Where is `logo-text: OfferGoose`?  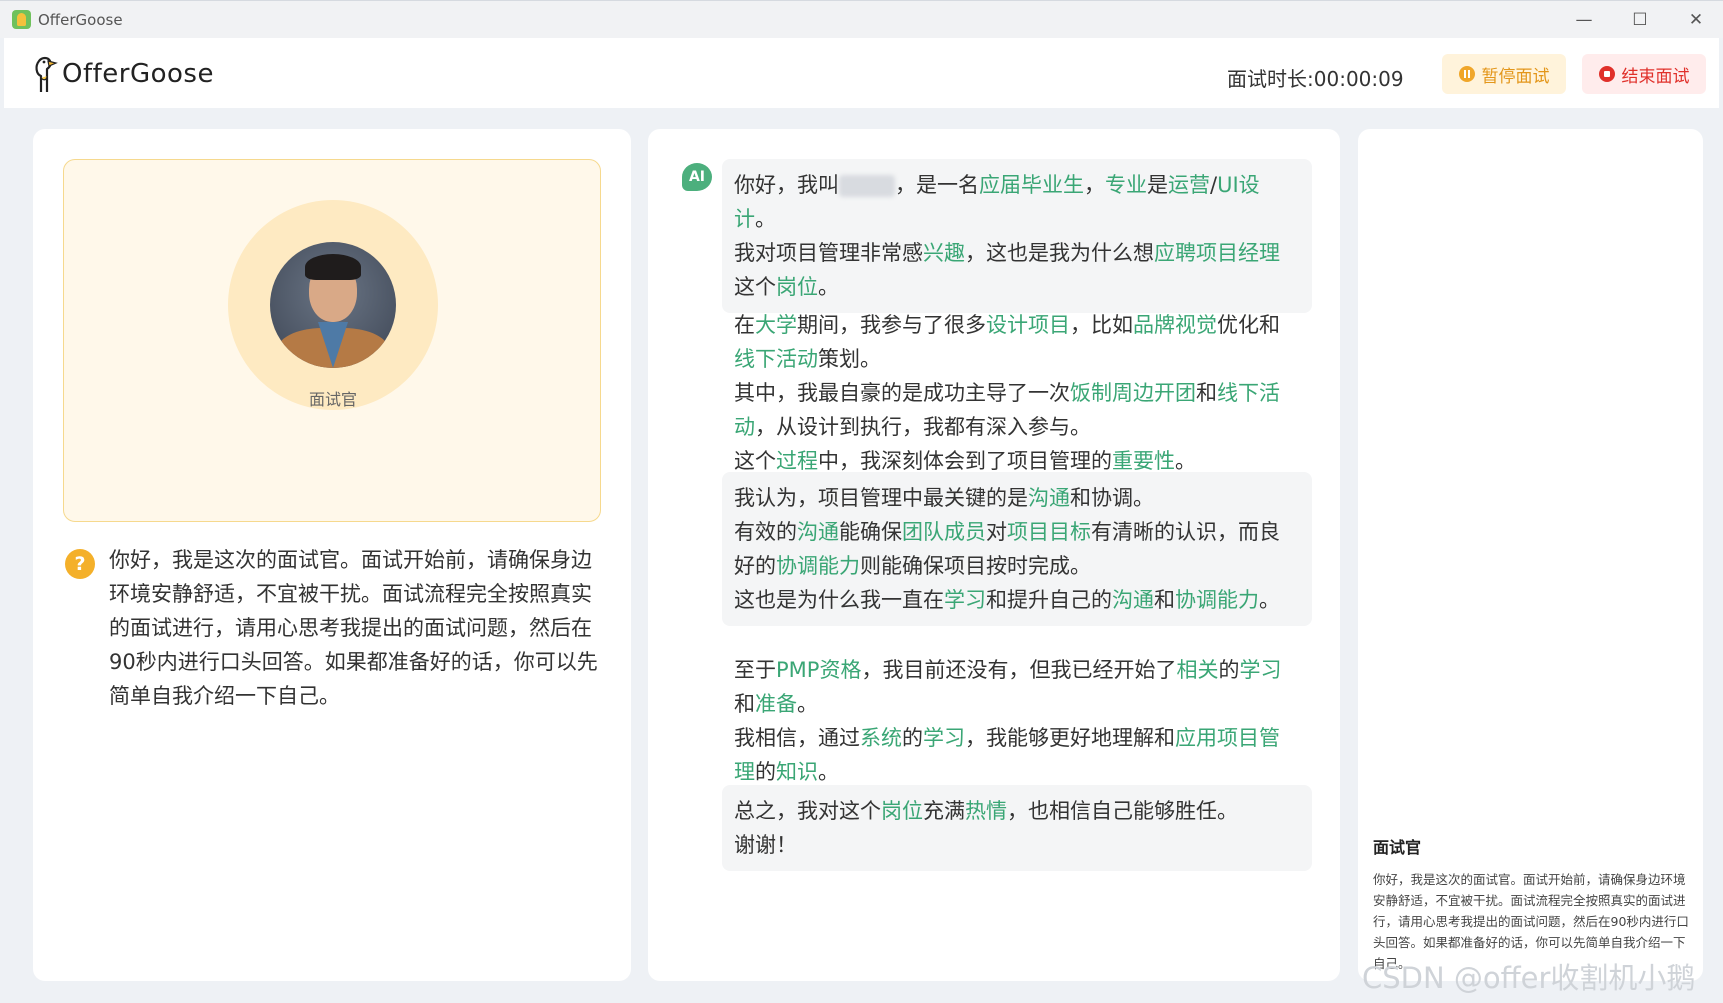 logo-text: OfferGoose is located at coordinates (138, 74).